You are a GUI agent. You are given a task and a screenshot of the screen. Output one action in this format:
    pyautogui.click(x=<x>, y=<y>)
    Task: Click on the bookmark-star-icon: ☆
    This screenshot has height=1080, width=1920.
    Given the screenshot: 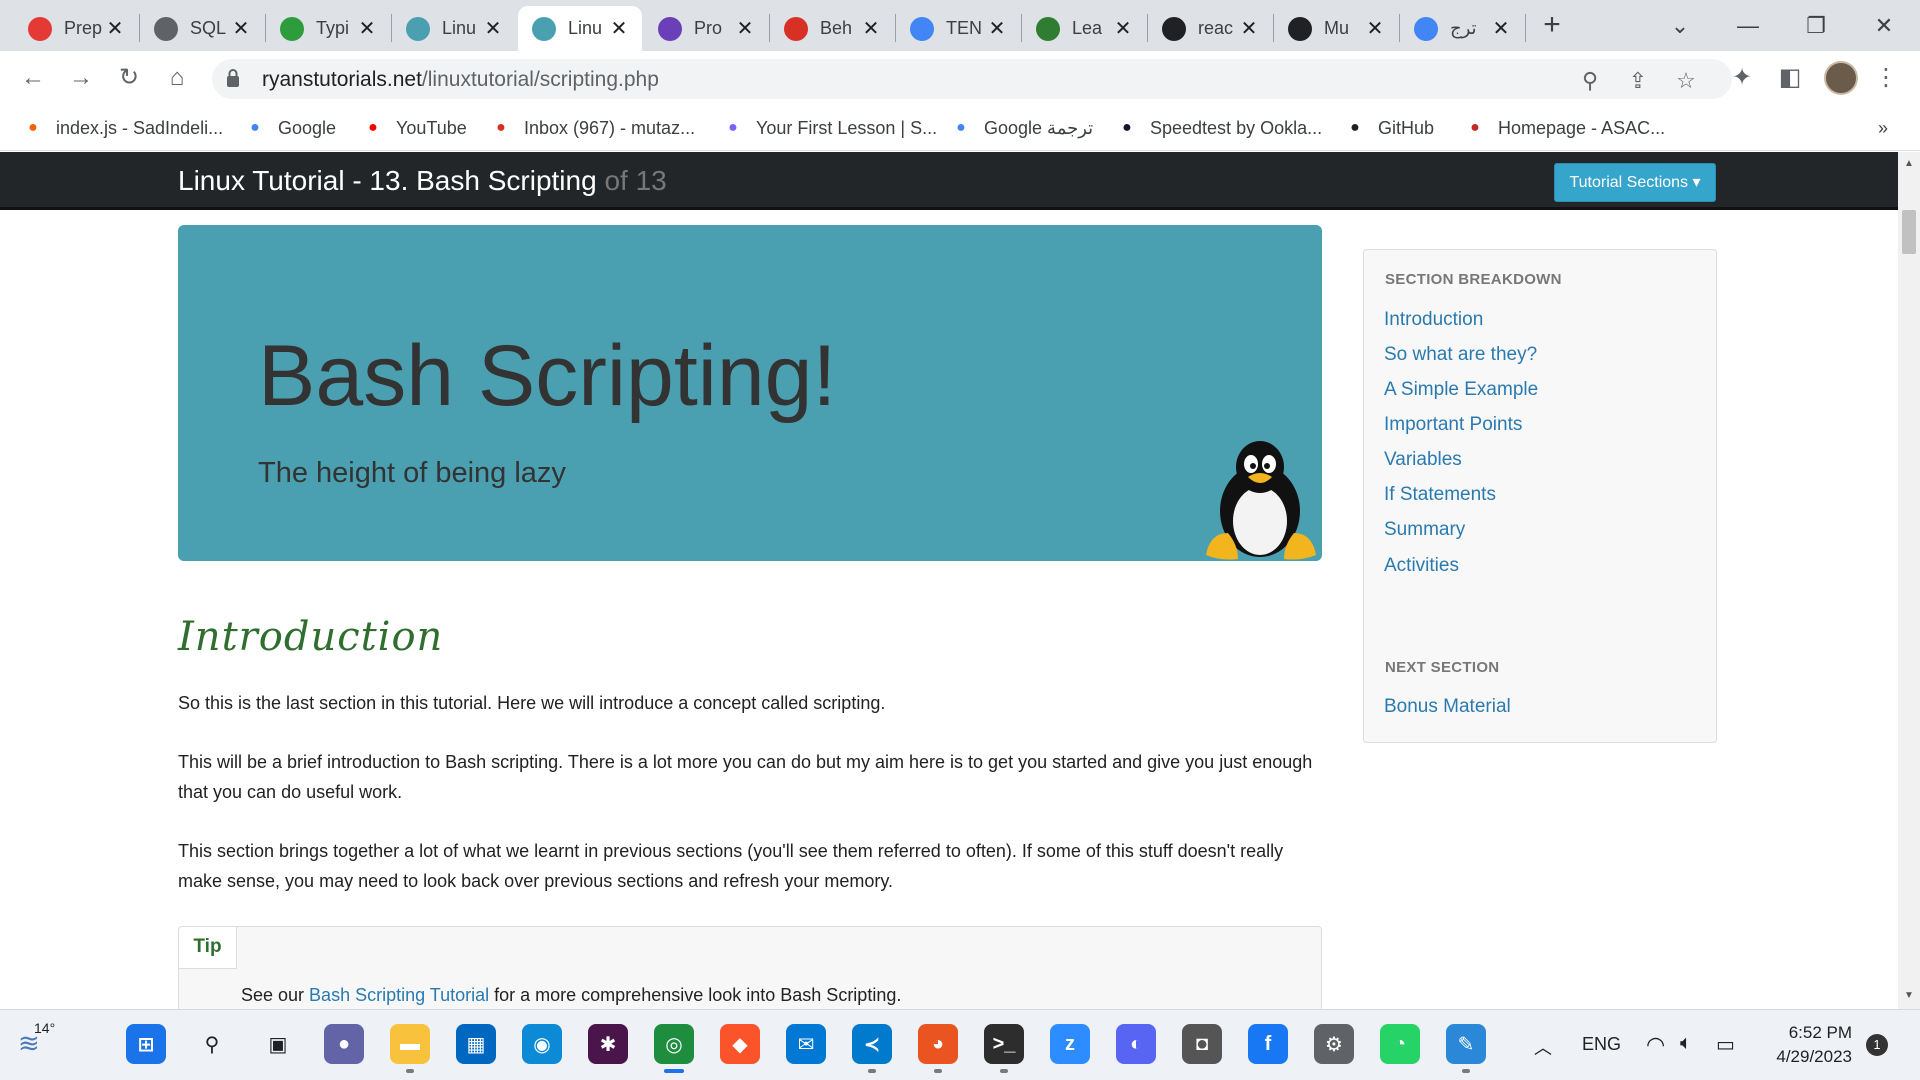 What is the action you would take?
    pyautogui.click(x=1686, y=81)
    